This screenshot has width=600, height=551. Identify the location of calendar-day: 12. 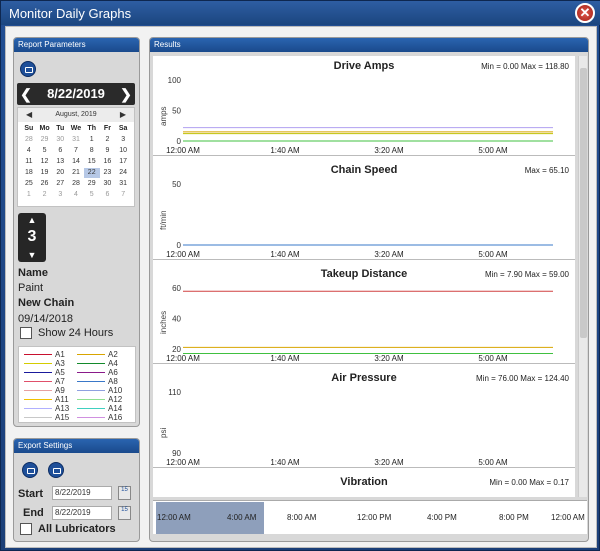
(45, 162).